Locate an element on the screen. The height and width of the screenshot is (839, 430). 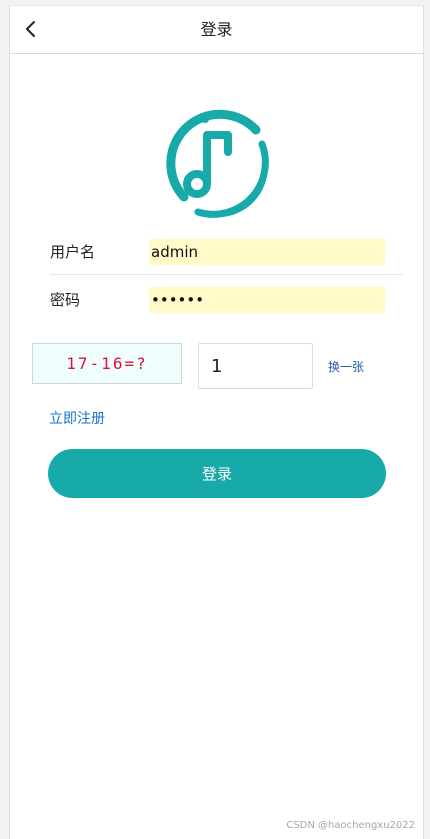
app-logo is located at coordinates (218, 162).